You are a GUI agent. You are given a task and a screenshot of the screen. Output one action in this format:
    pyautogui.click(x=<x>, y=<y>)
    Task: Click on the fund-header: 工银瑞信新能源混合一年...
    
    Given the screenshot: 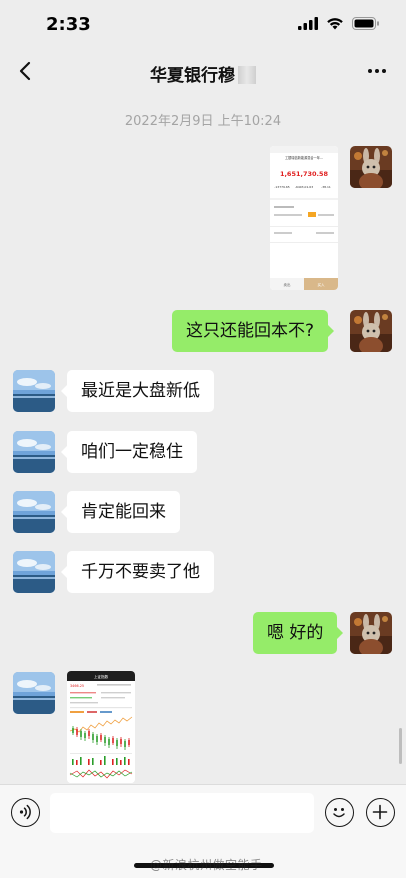 What is the action you would take?
    pyautogui.click(x=304, y=157)
    